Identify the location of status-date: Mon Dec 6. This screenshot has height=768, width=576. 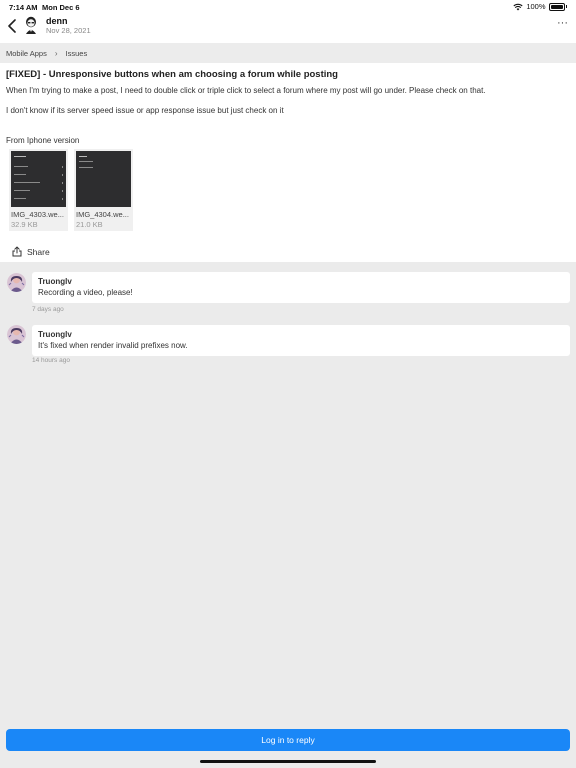
(61, 7).